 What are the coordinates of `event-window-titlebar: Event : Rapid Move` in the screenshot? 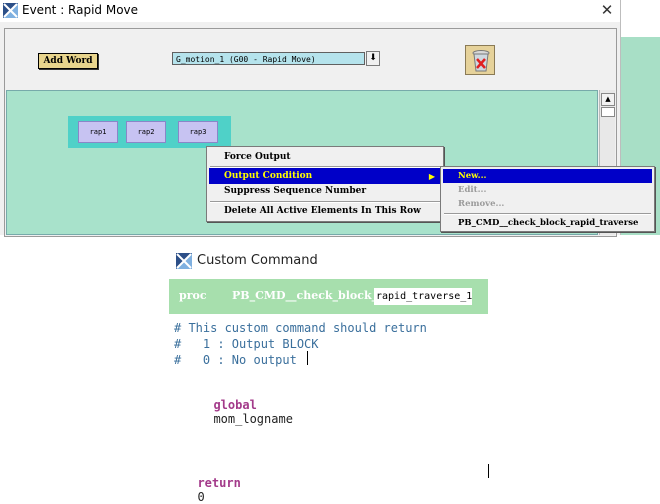 It's located at (310, 11).